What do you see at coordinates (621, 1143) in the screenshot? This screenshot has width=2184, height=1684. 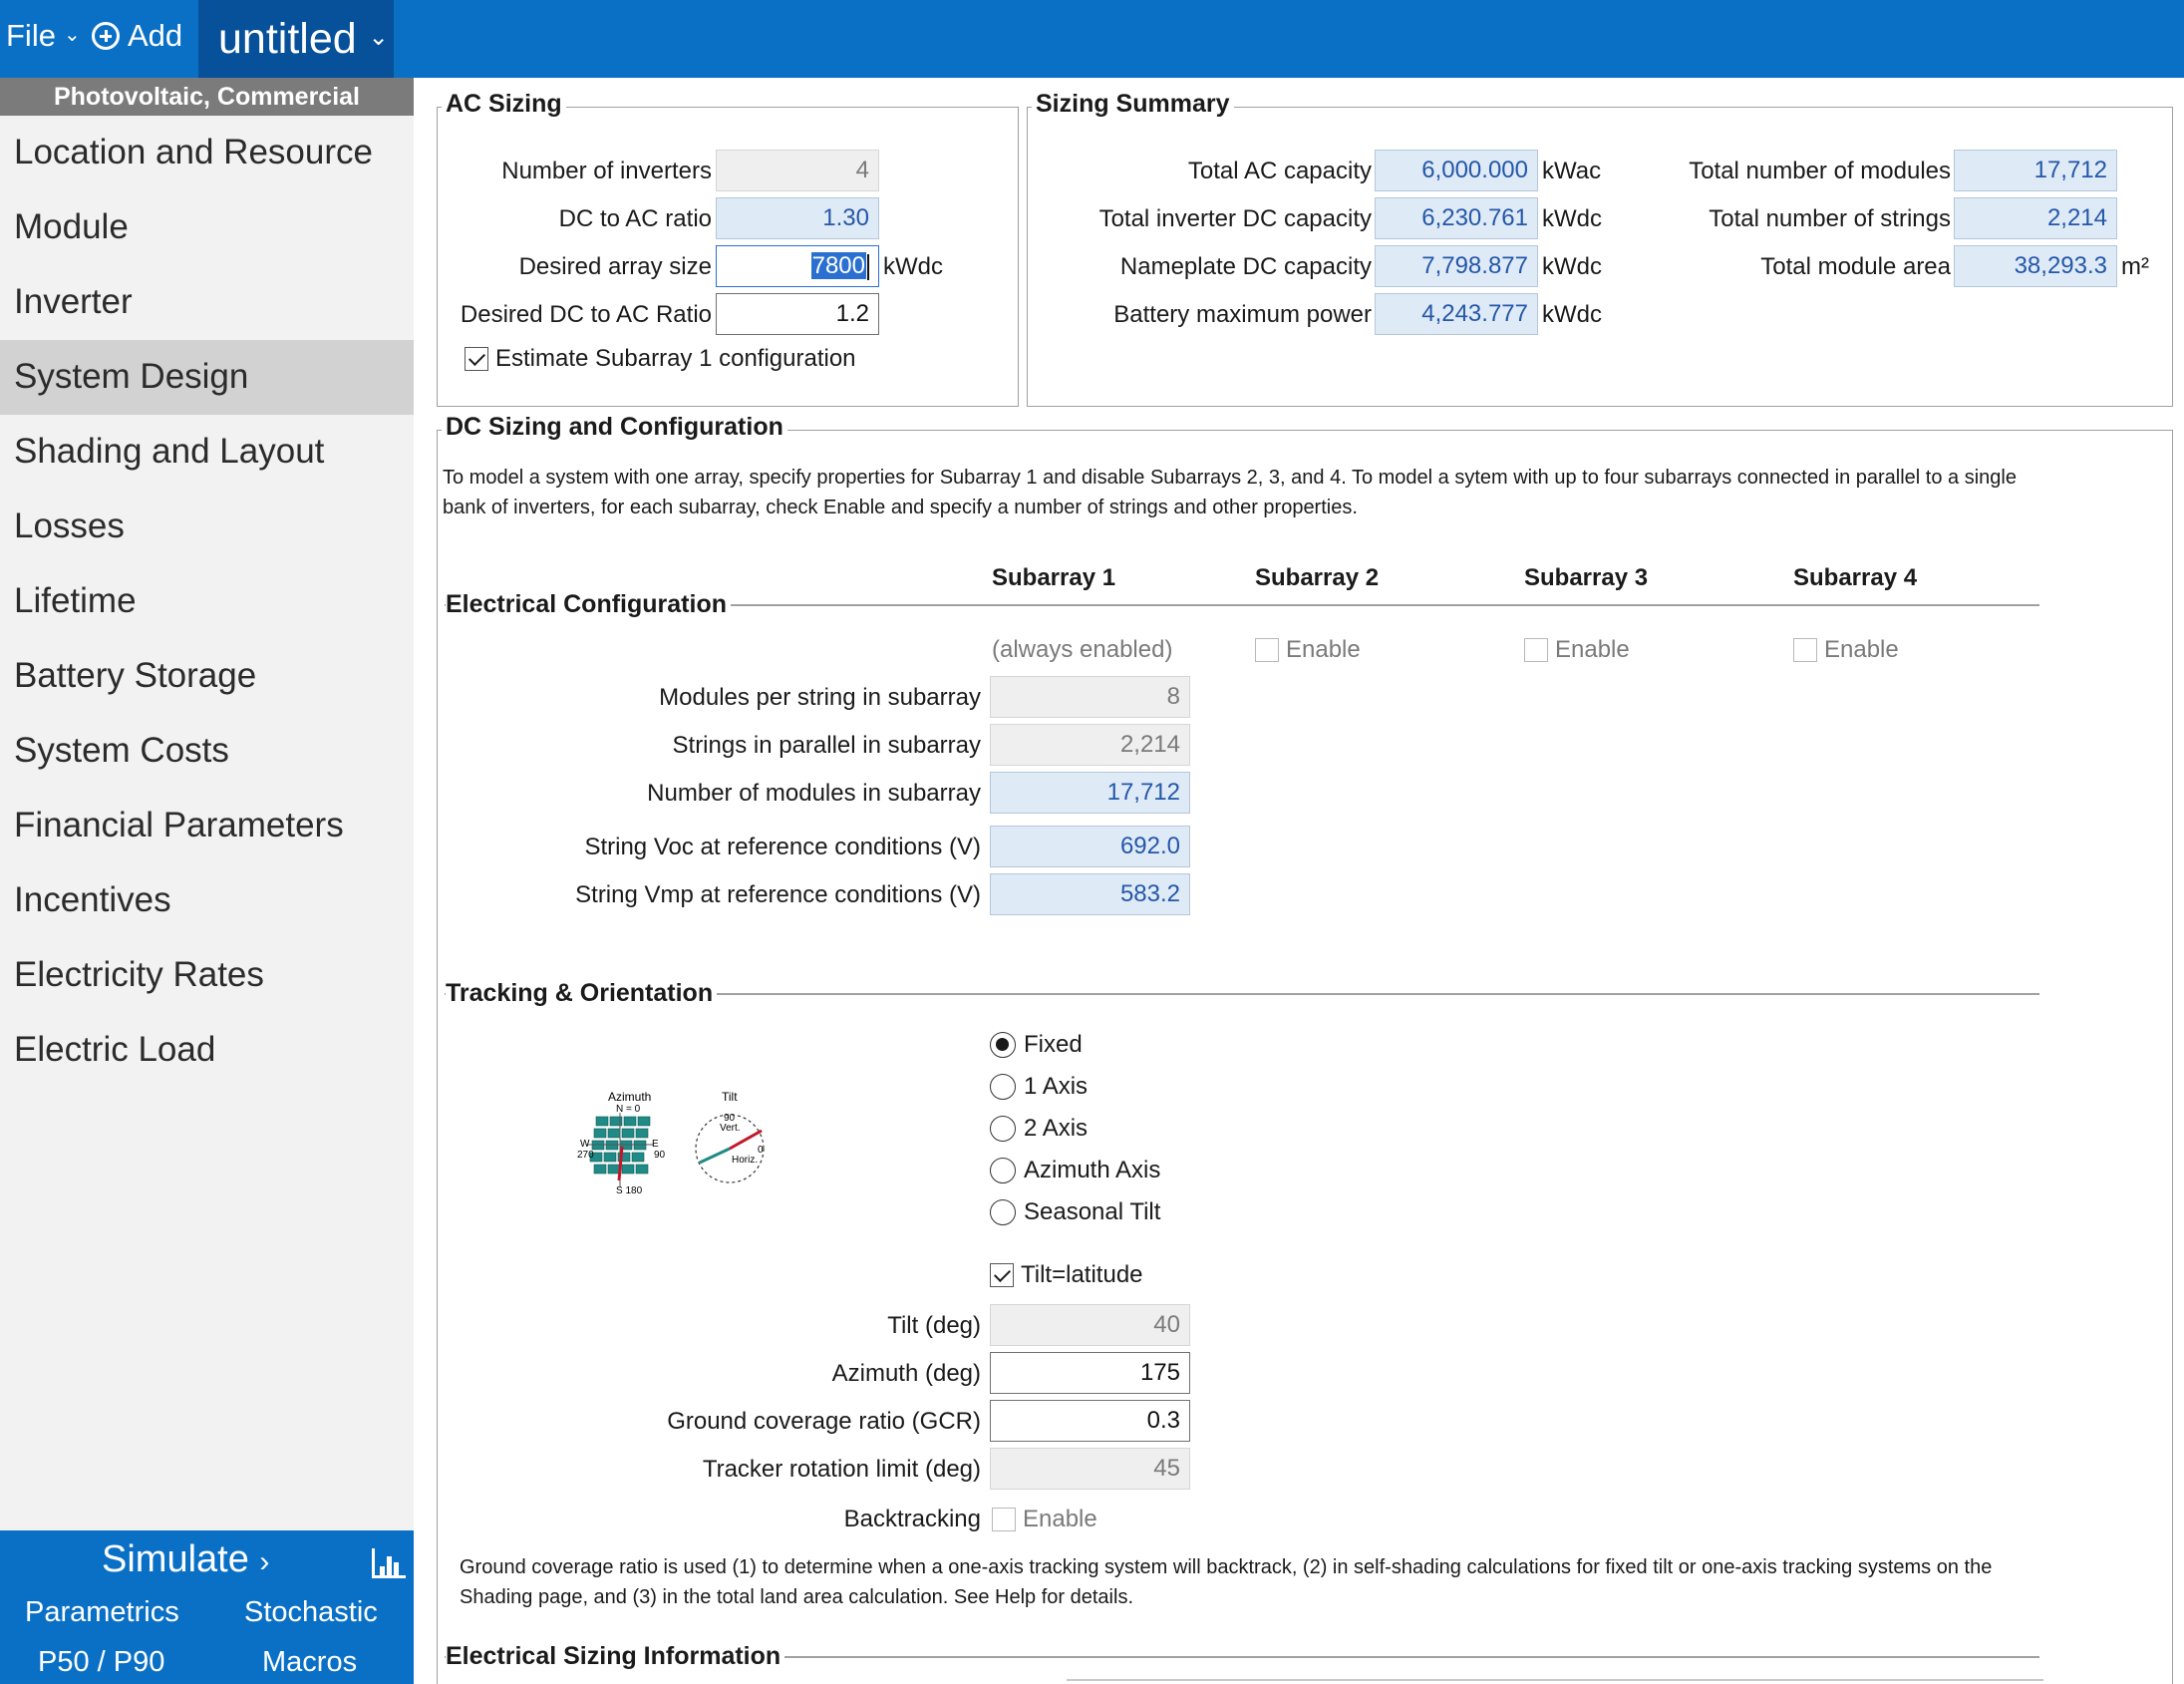 I see `azimuth-diagram: Azimuth N = 0 W 270 E 90 S 180` at bounding box center [621, 1143].